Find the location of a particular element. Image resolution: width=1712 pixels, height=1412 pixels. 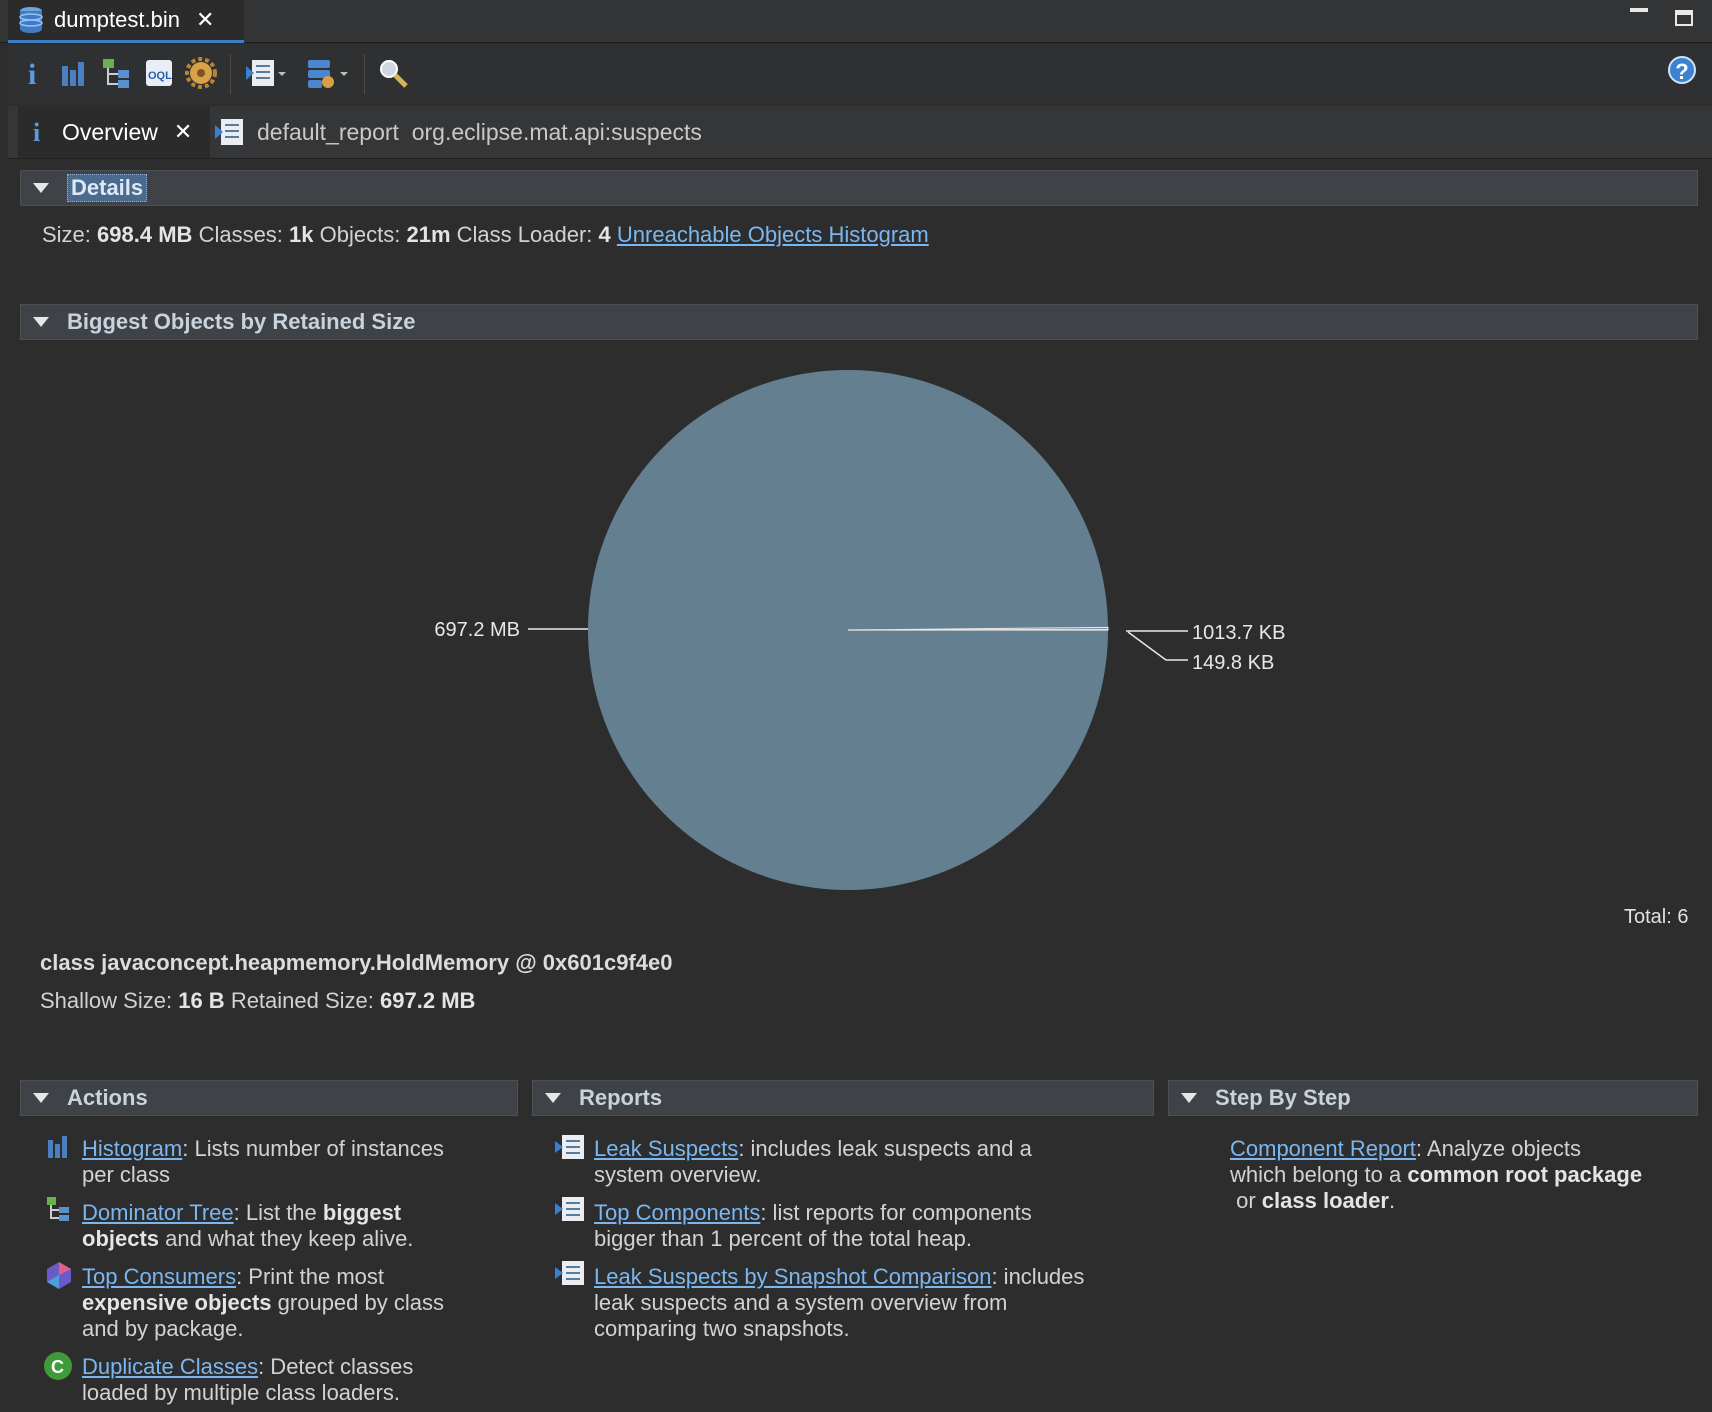

editor-tab-dumptest: dumptest.bin ✕ is located at coordinates (126, 21).